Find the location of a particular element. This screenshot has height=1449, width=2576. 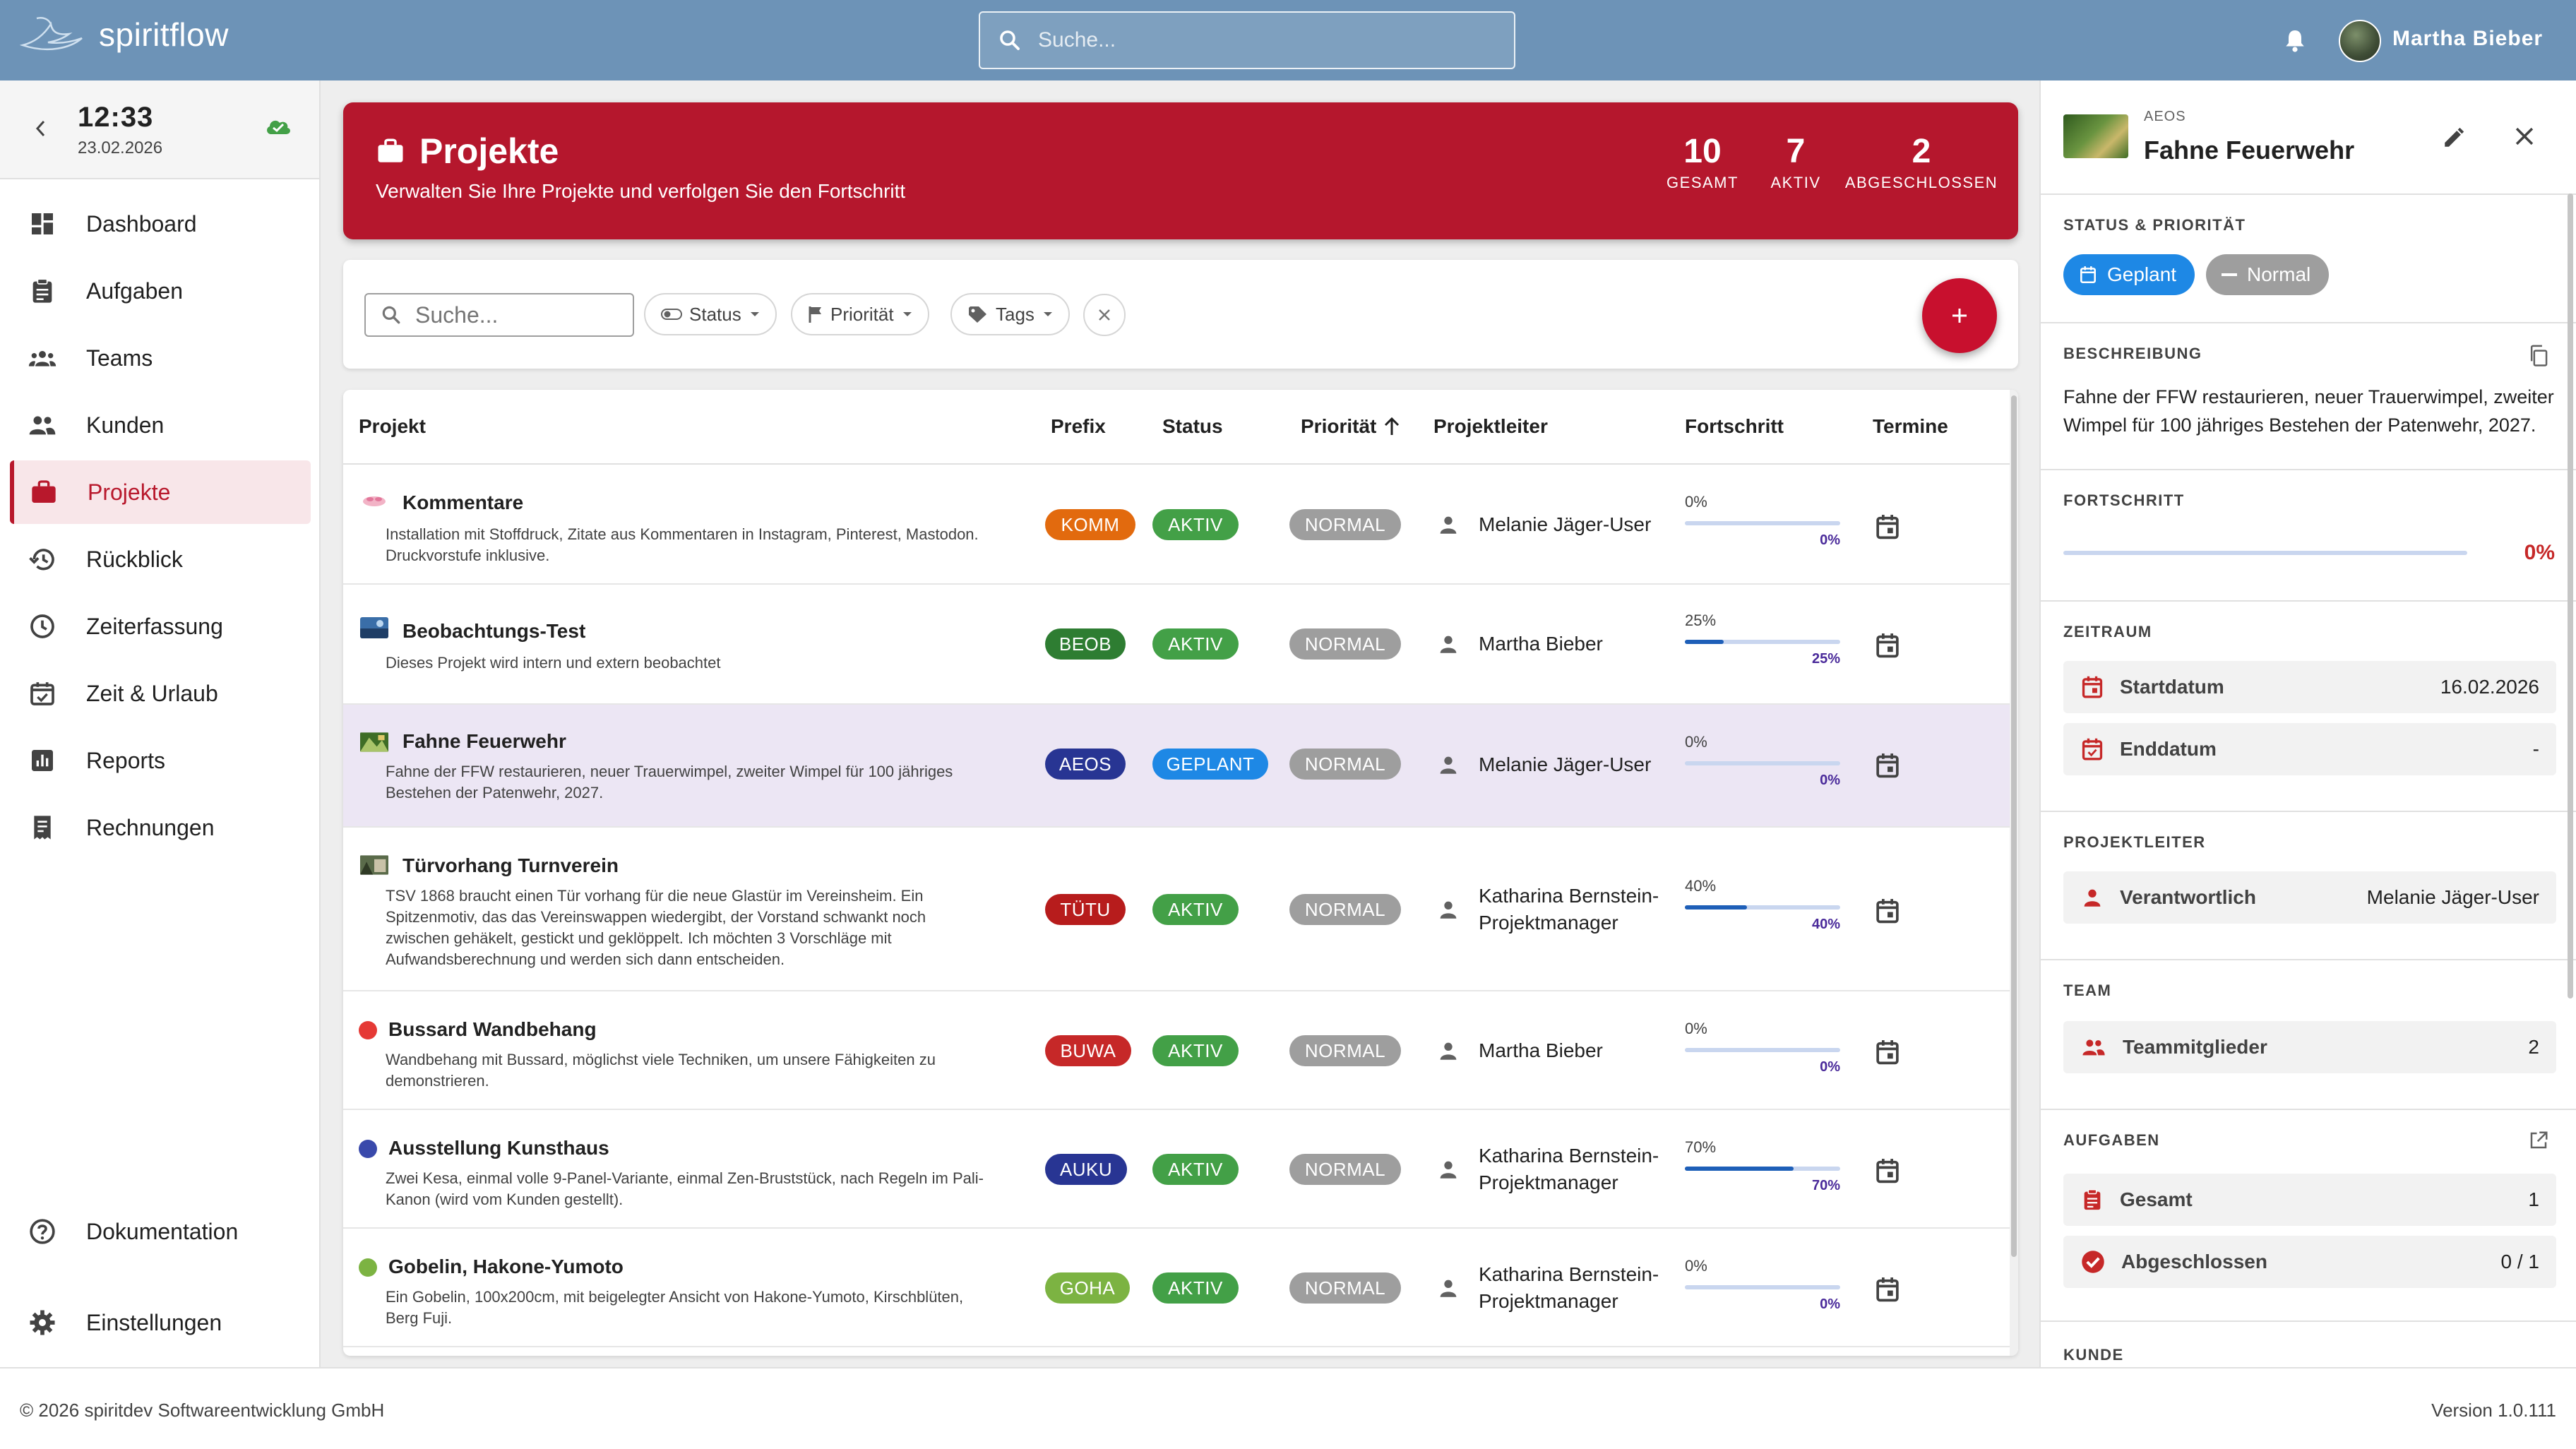

priority-filter-chip: Priorität is located at coordinates (860, 314).